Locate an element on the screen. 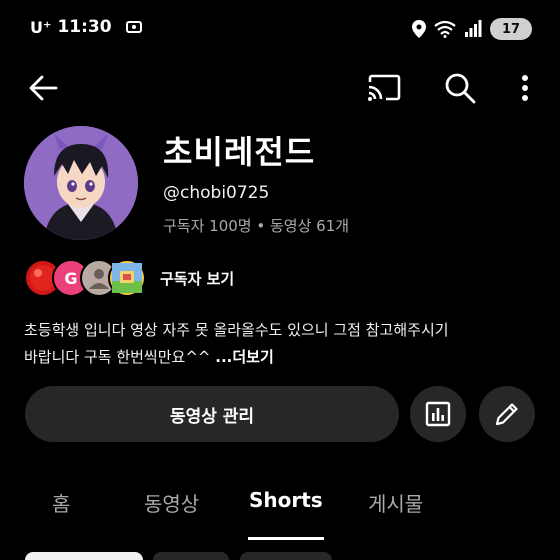 The width and height of the screenshot is (560, 560). location-icon is located at coordinates (419, 29).